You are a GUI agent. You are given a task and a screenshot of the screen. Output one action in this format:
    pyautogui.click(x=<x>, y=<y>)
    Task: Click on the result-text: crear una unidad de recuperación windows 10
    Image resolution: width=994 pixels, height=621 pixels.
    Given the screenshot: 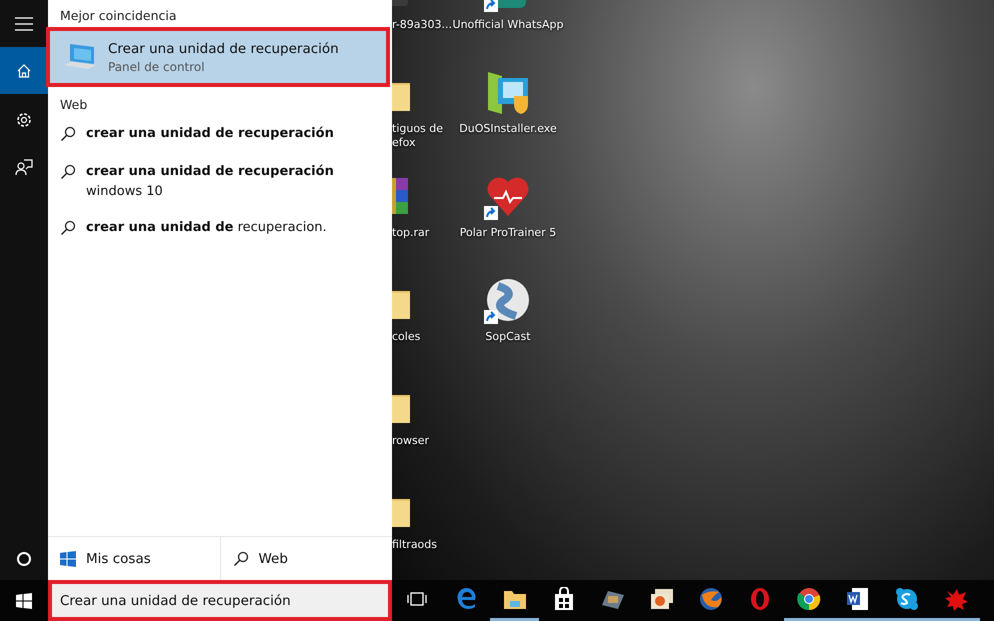 What is the action you would take?
    pyautogui.click(x=210, y=182)
    